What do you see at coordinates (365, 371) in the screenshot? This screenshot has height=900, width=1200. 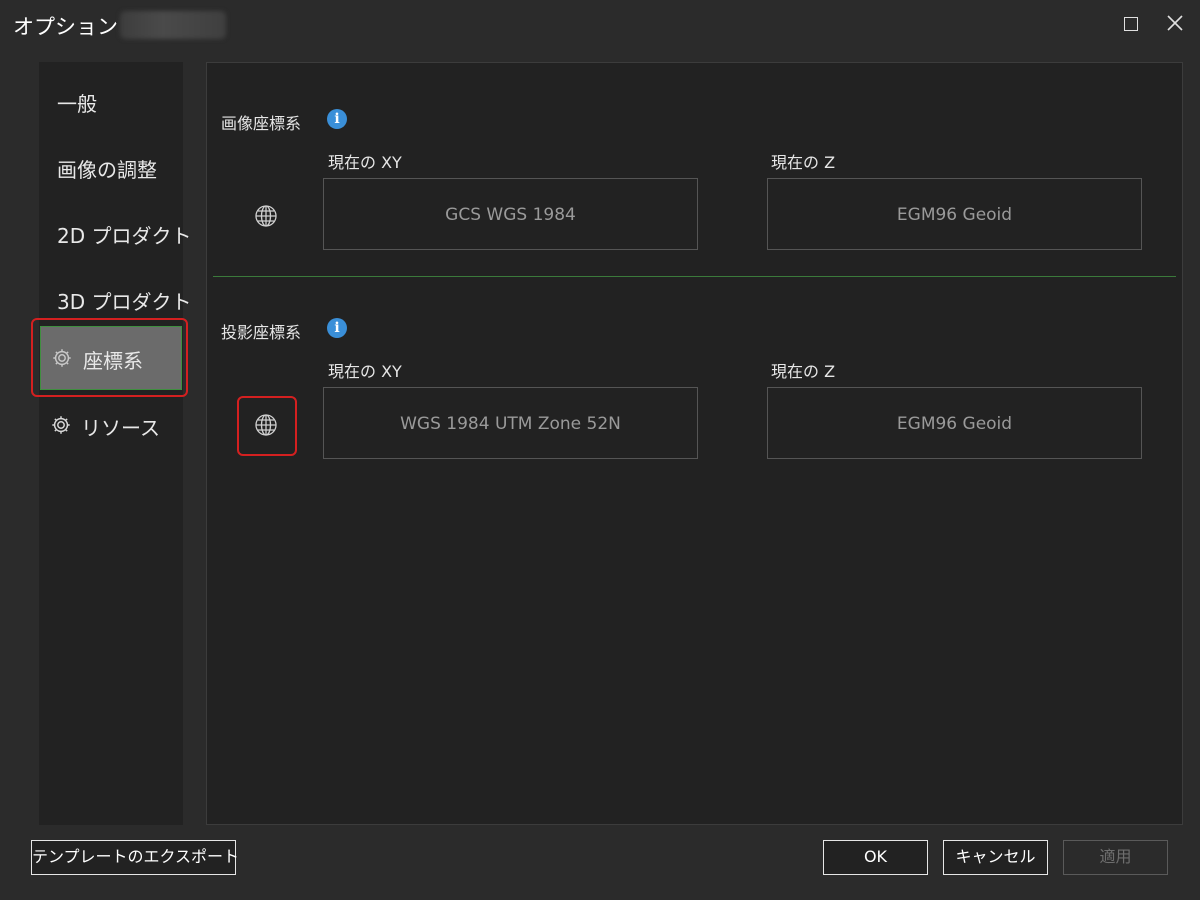 I see `projected-crs-xy-label: 現在の XY` at bounding box center [365, 371].